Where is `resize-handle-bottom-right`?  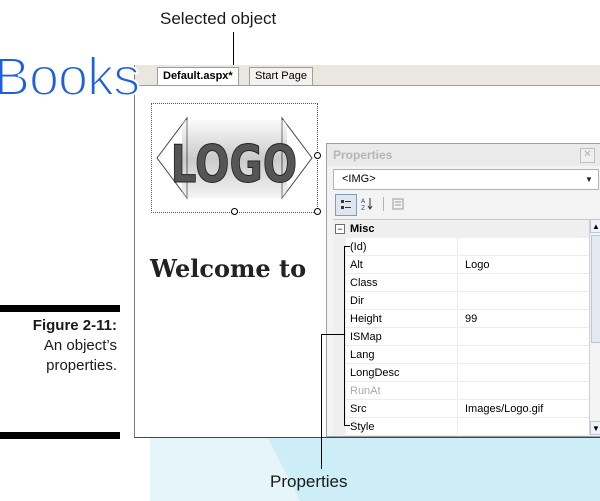 resize-handle-bottom-right is located at coordinates (317, 211).